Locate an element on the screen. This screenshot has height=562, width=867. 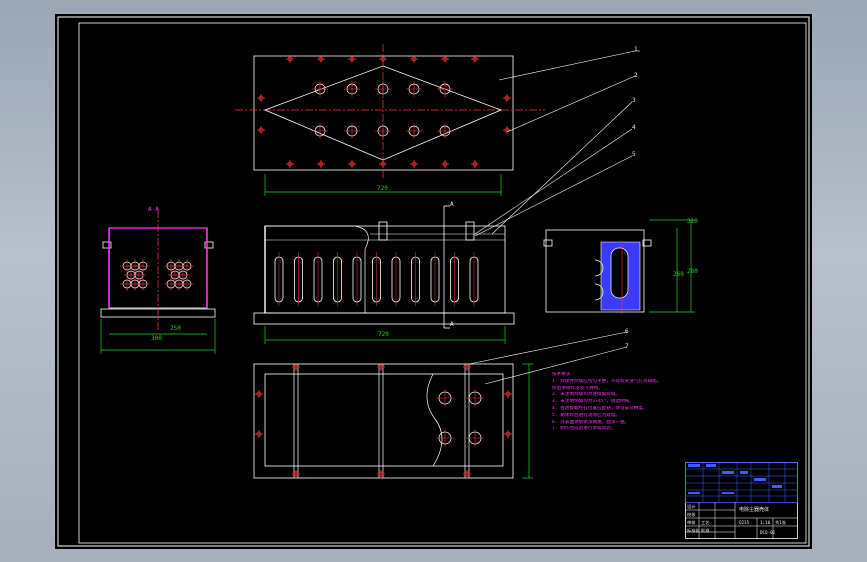
notes-line: 焊后清除焊渣及飞溅物。 is located at coordinates (577, 388).